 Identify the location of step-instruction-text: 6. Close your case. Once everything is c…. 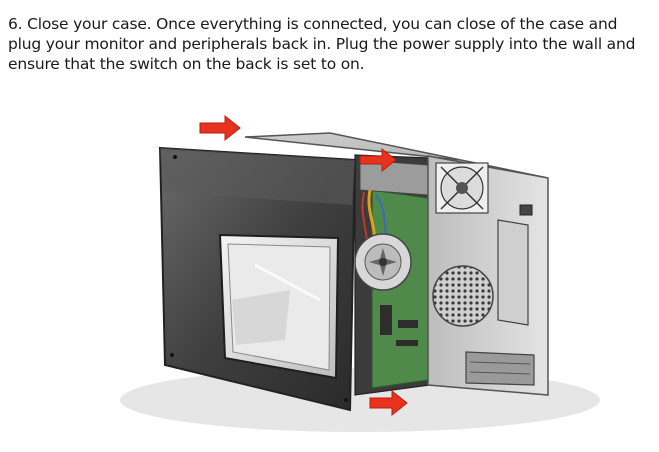
(322, 44).